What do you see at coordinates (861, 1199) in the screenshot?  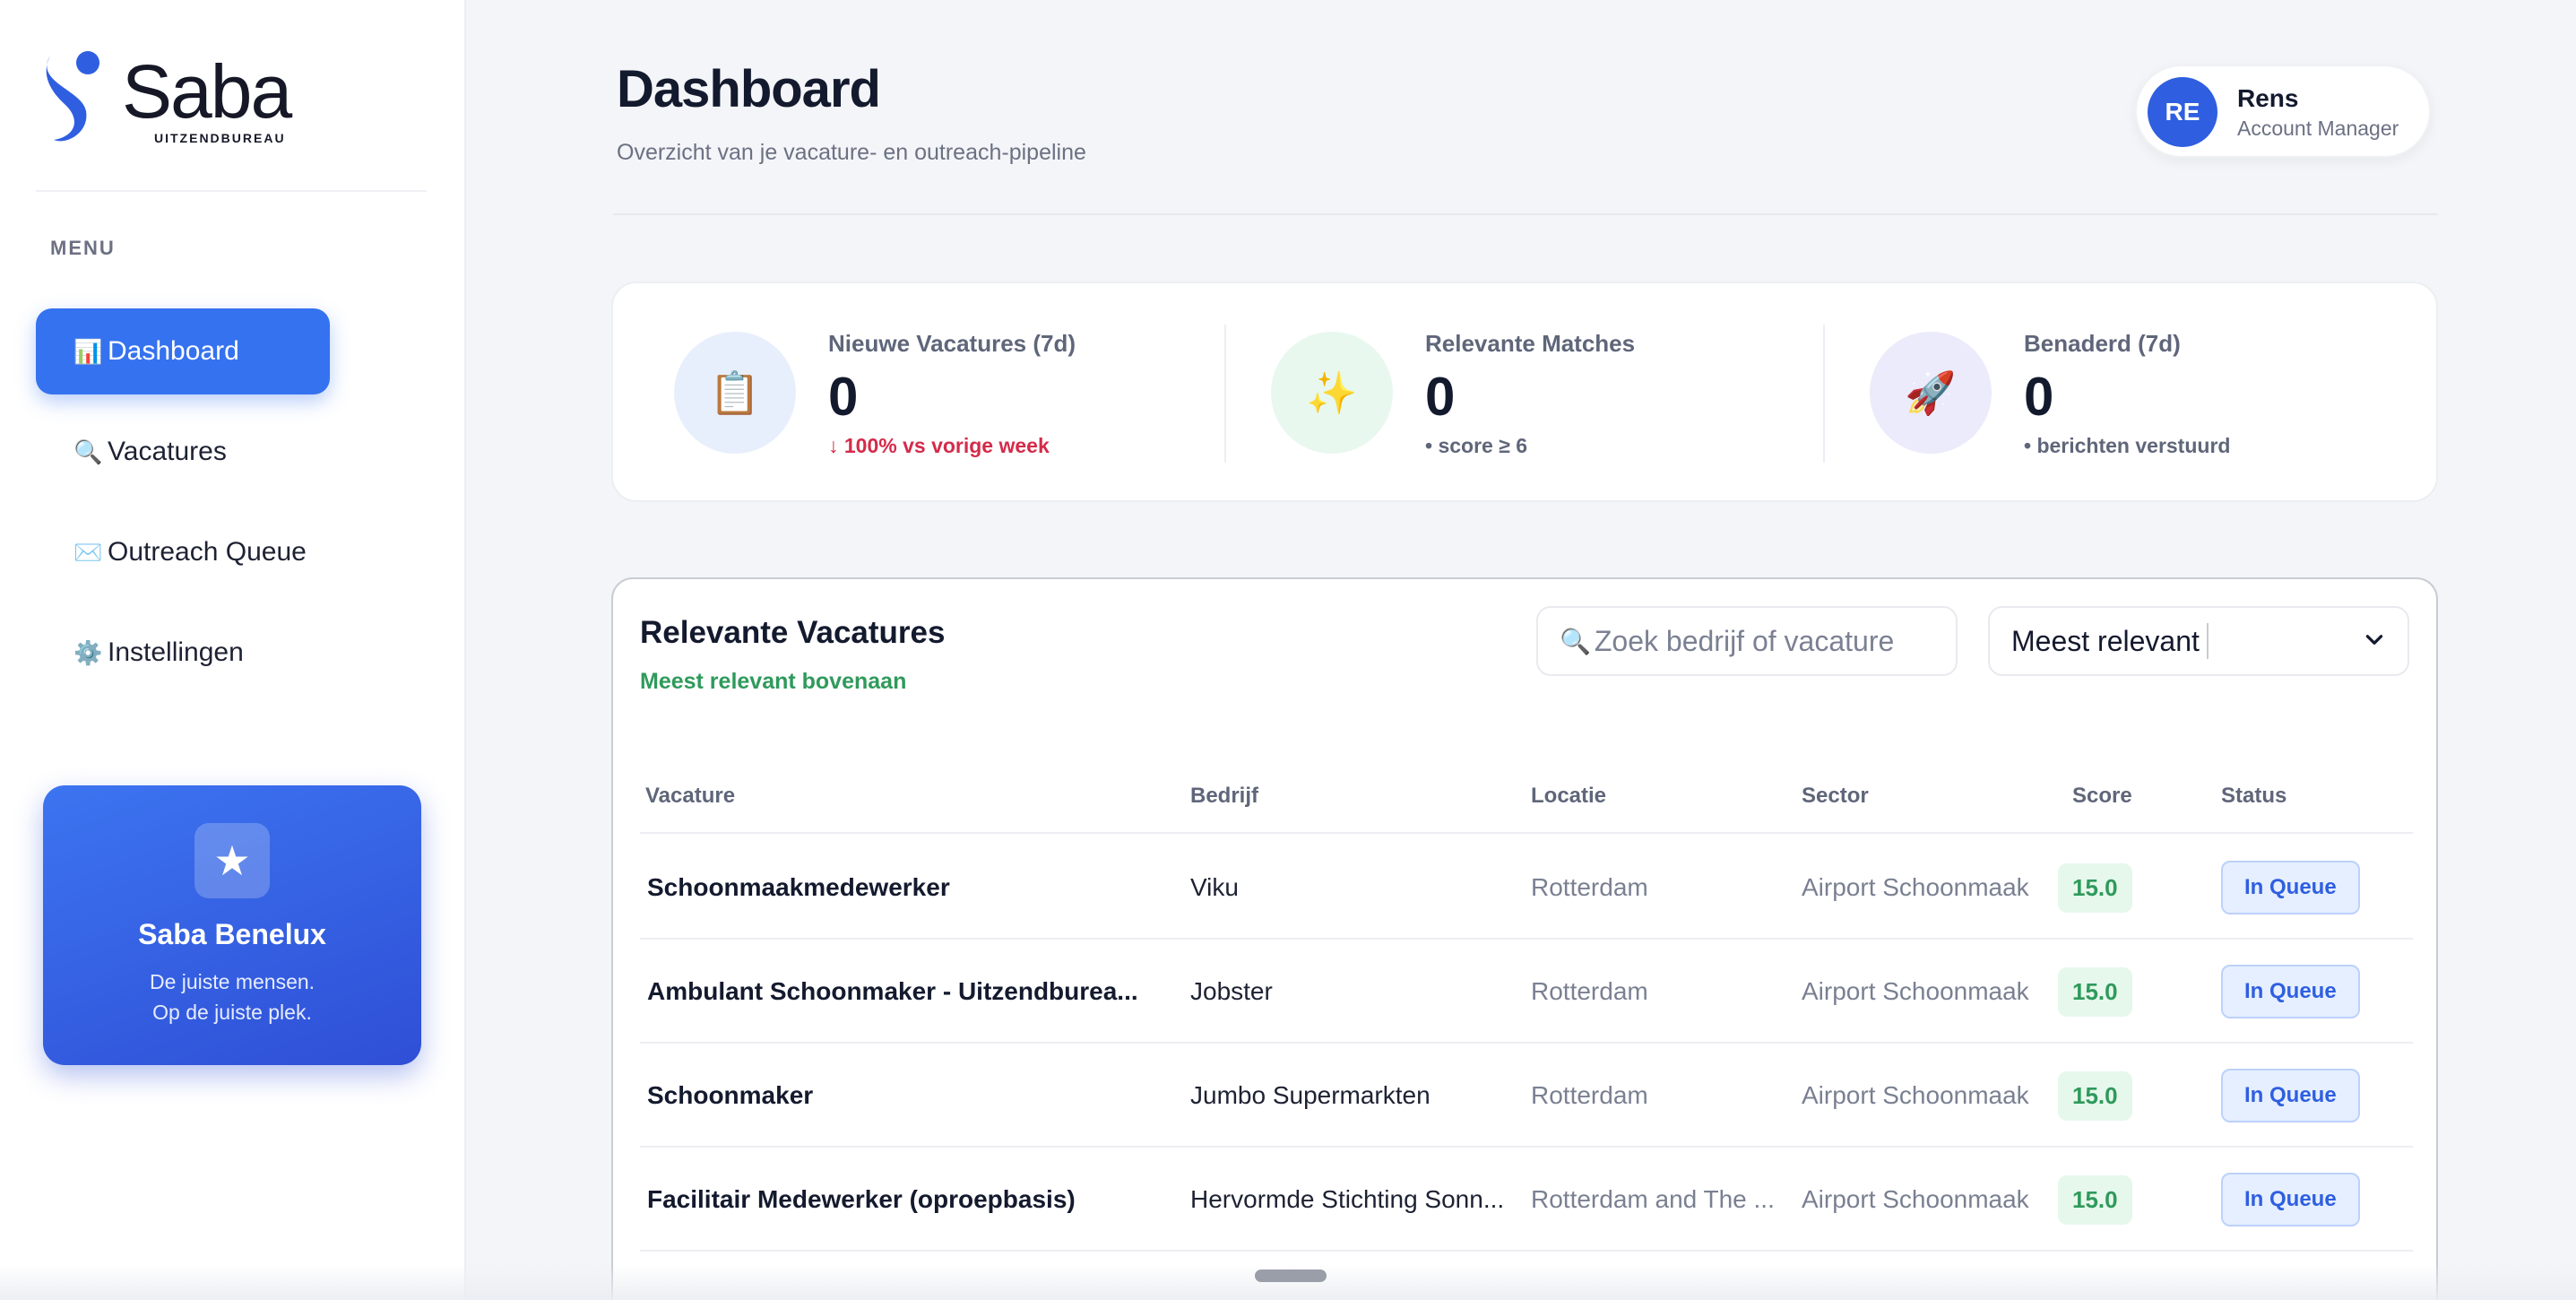 I see `cell-vacature: Facilitair Medewerker (oproepbasis)` at bounding box center [861, 1199].